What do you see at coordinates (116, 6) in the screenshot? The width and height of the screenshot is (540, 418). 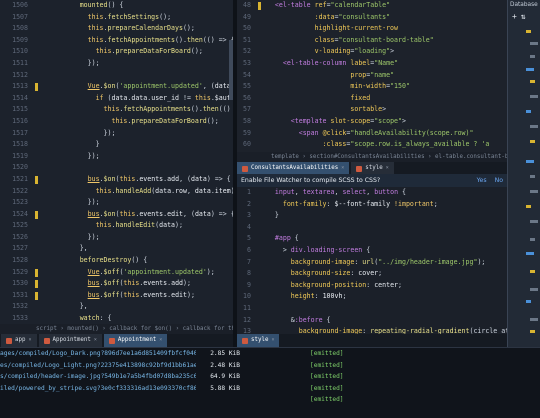 I see `code-line: 1506 mounted() {` at bounding box center [116, 6].